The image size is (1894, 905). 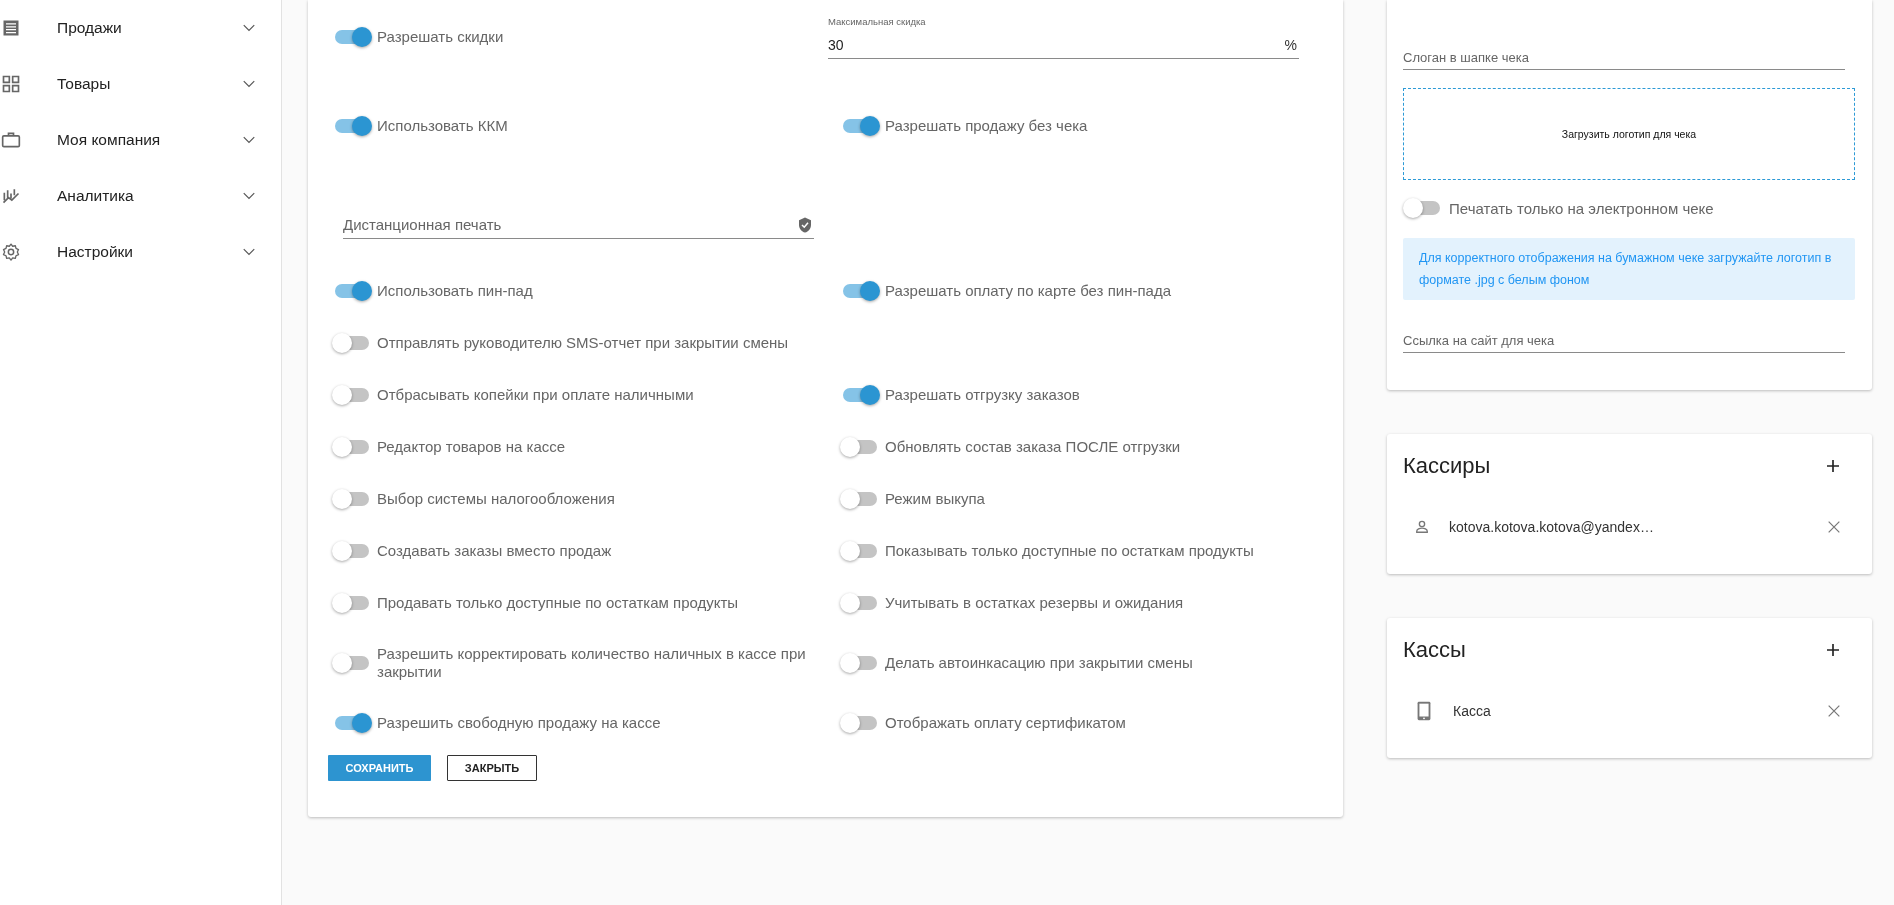 What do you see at coordinates (1447, 466) in the screenshot?
I see `card-title: Кассиры` at bounding box center [1447, 466].